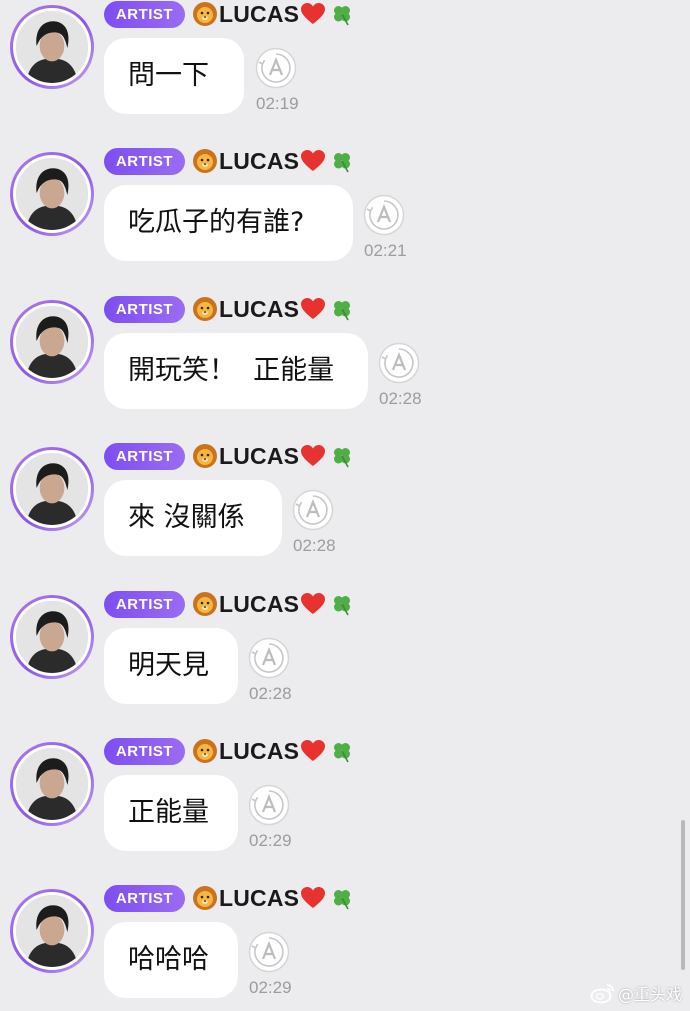  What do you see at coordinates (385, 250) in the screenshot?
I see `message-time: 02:21` at bounding box center [385, 250].